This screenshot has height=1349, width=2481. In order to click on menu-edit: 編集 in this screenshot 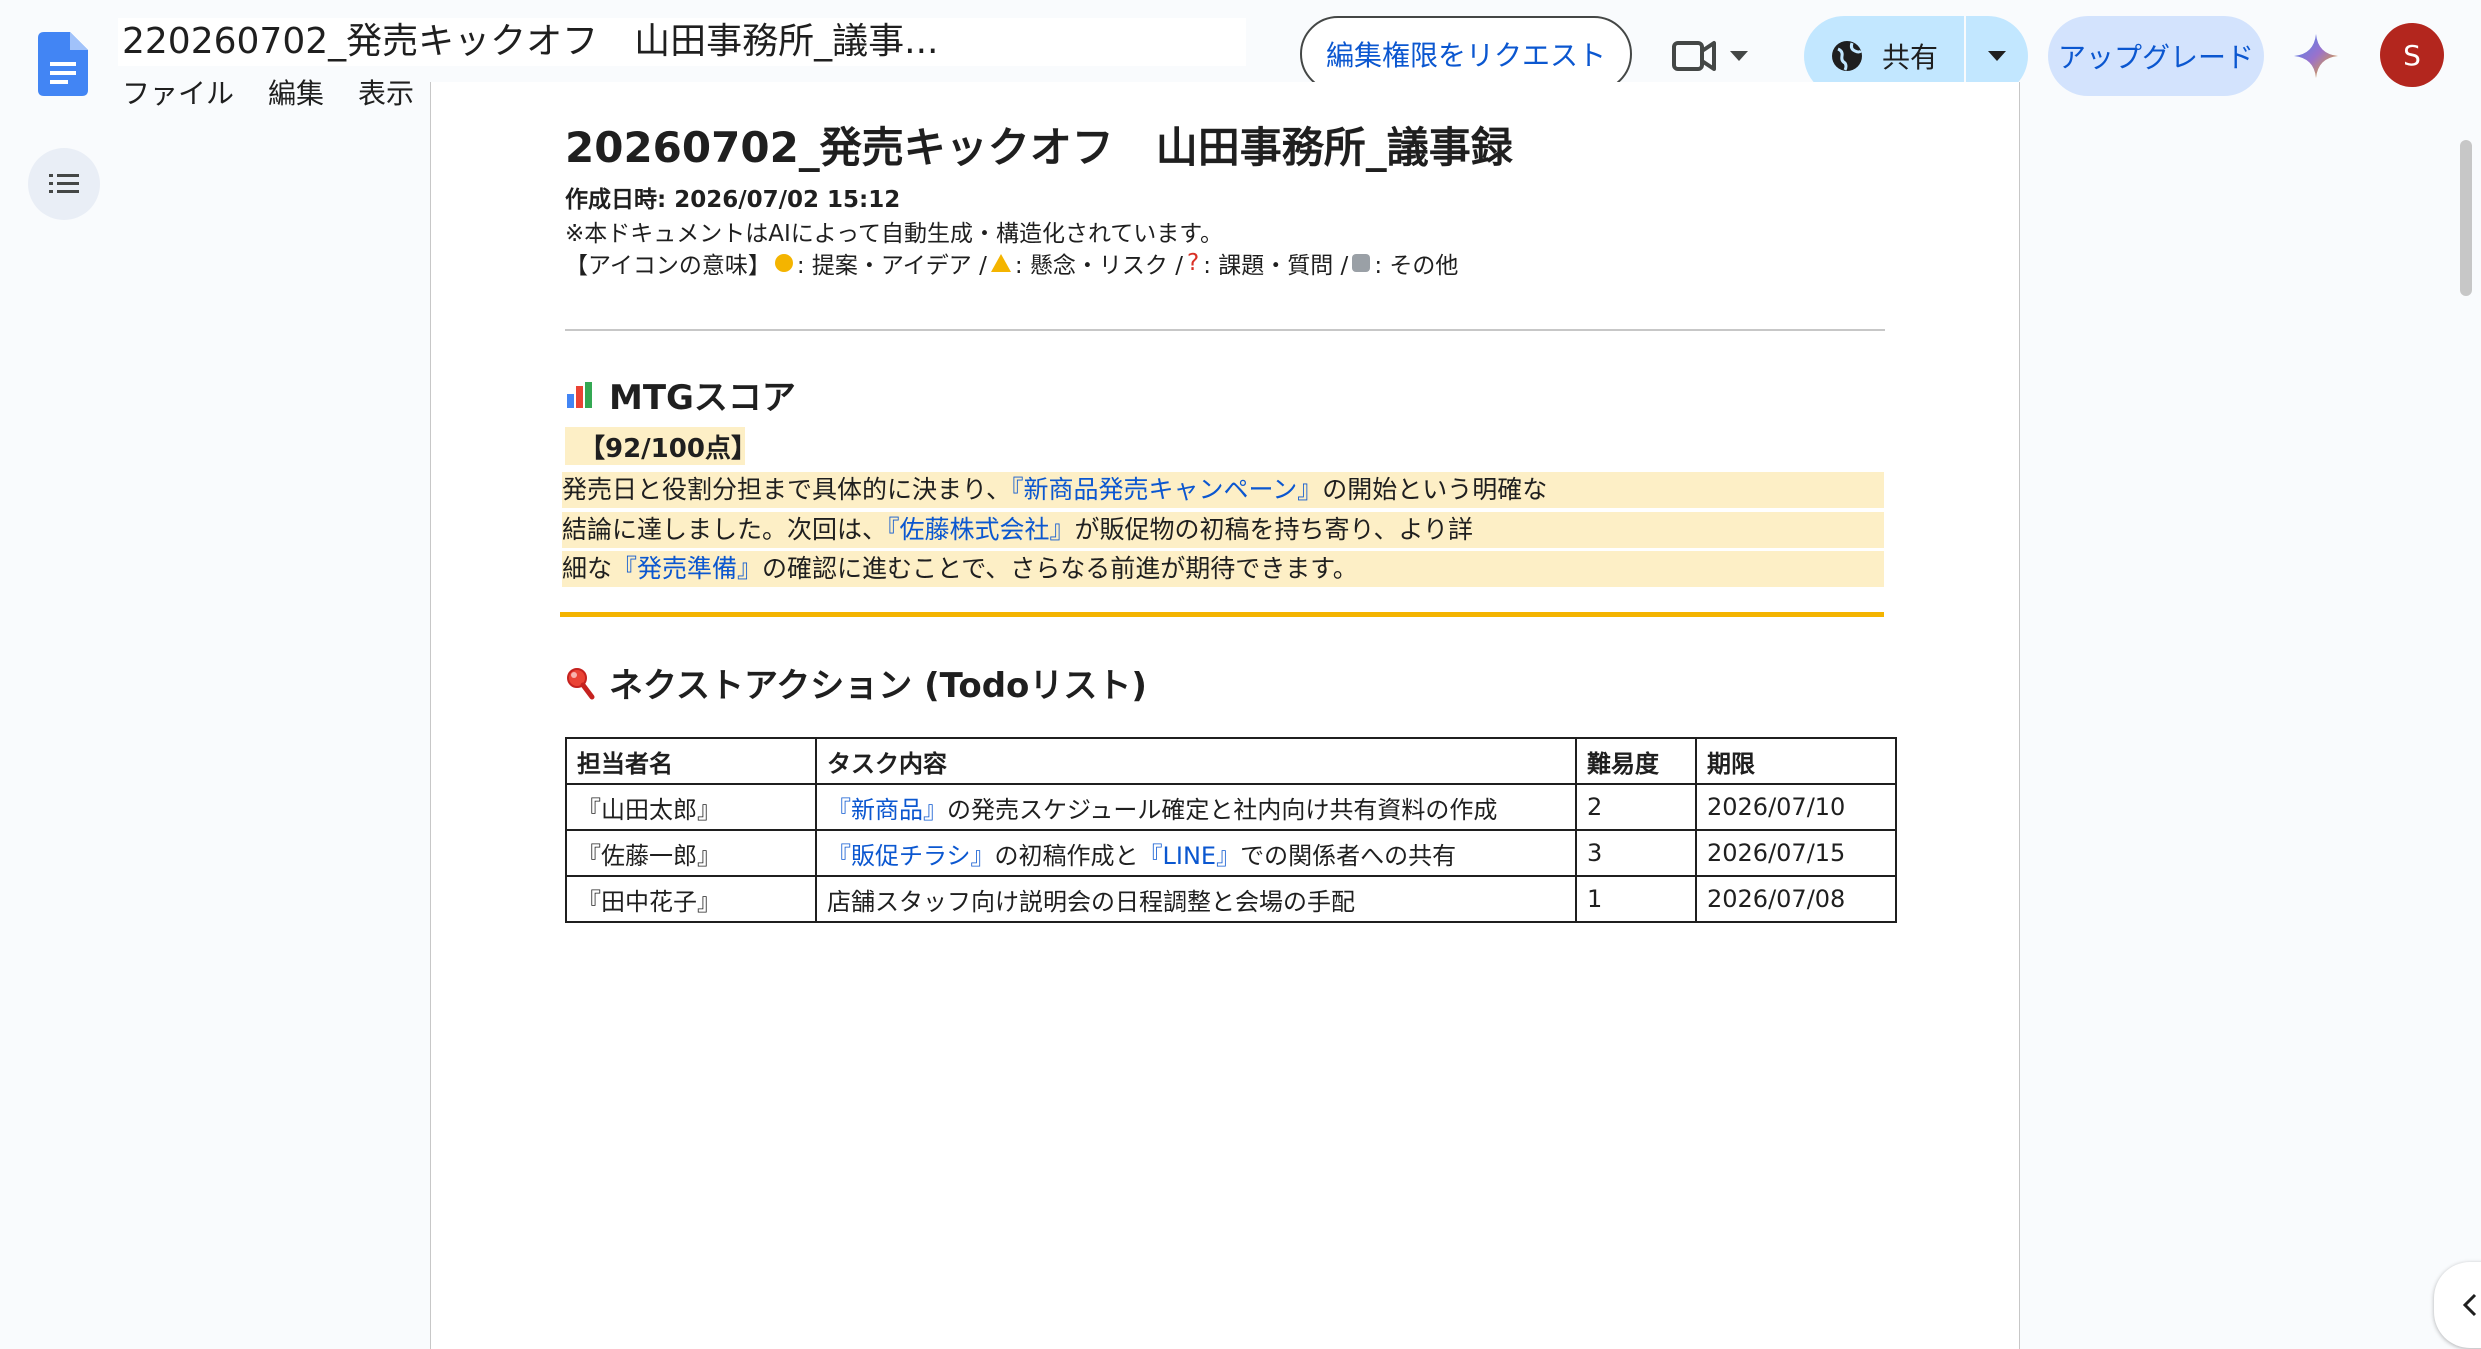, I will do `click(296, 92)`.